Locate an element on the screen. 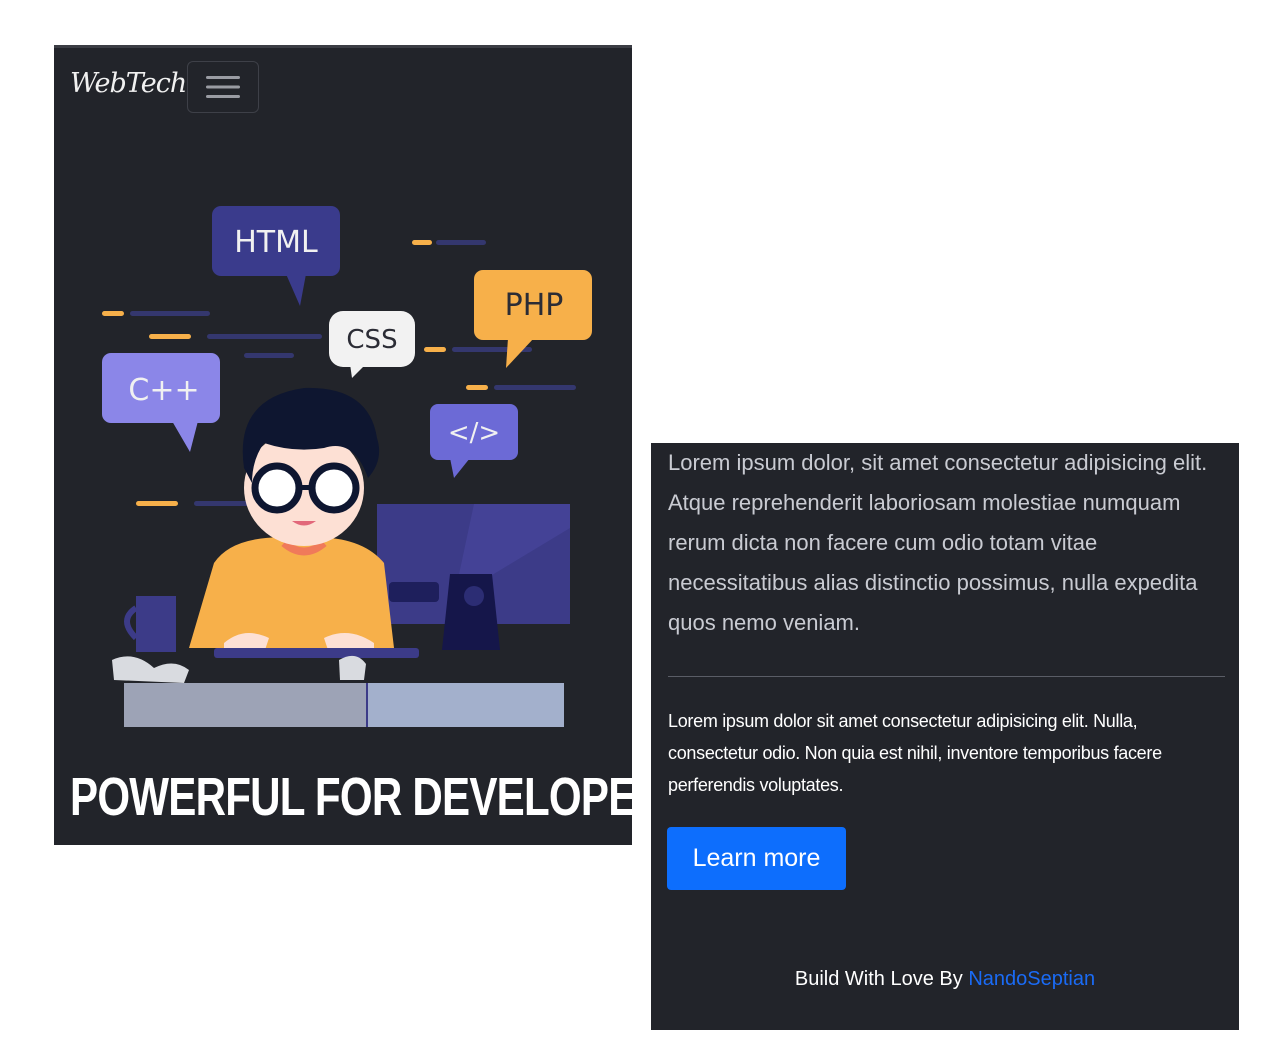 The width and height of the screenshot is (1280, 1063). author-link: NandoSeptian is located at coordinates (1031, 979).